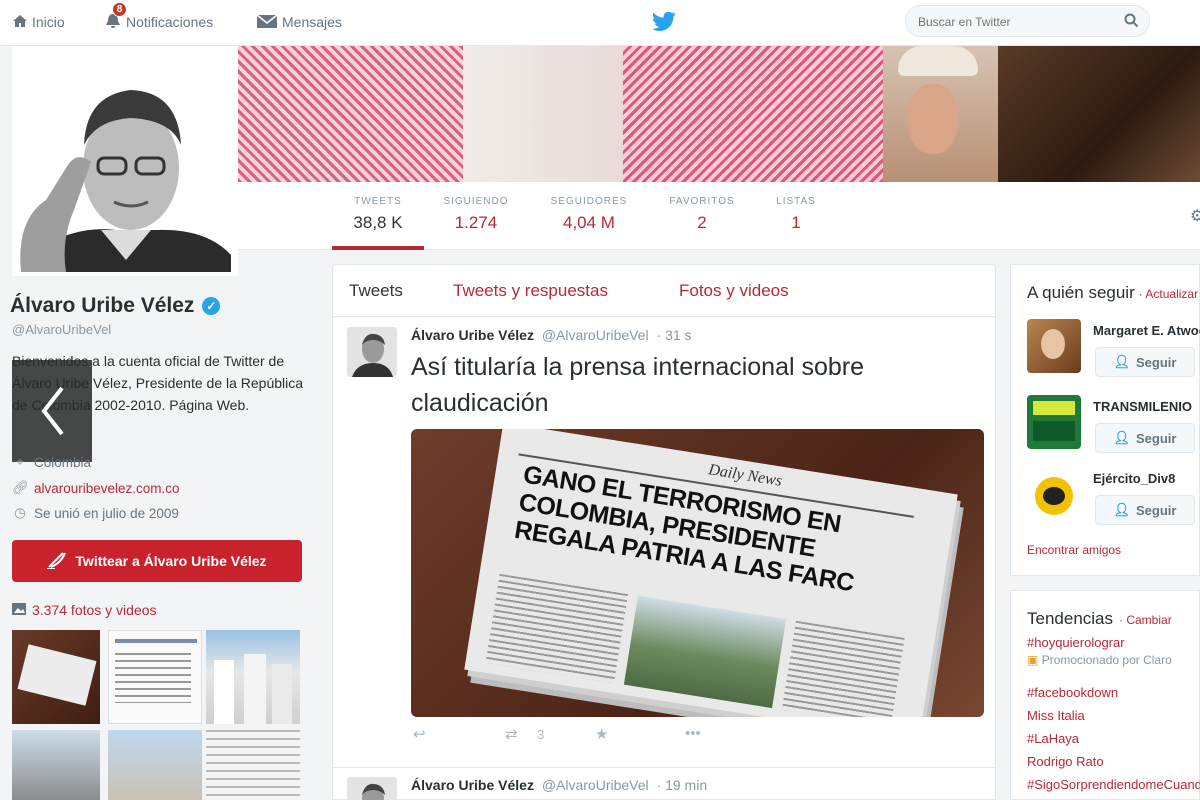 This screenshot has width=1200, height=800. Describe the element at coordinates (601, 734) in the screenshot. I see `favorite-star-icon: ★` at that location.